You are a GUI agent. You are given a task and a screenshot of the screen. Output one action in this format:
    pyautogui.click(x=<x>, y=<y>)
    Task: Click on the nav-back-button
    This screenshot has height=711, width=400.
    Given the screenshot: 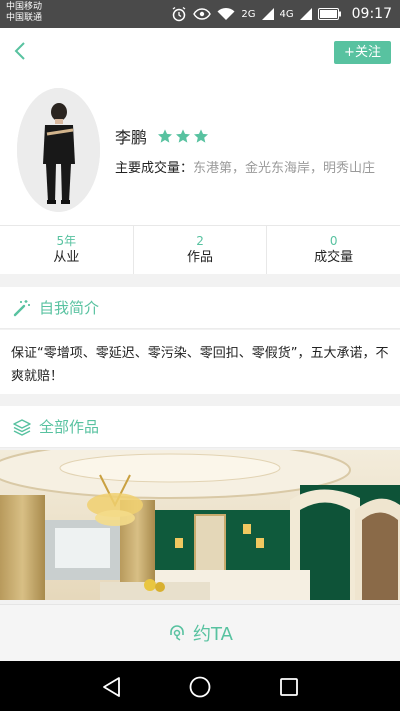 What is the action you would take?
    pyautogui.click(x=112, y=687)
    